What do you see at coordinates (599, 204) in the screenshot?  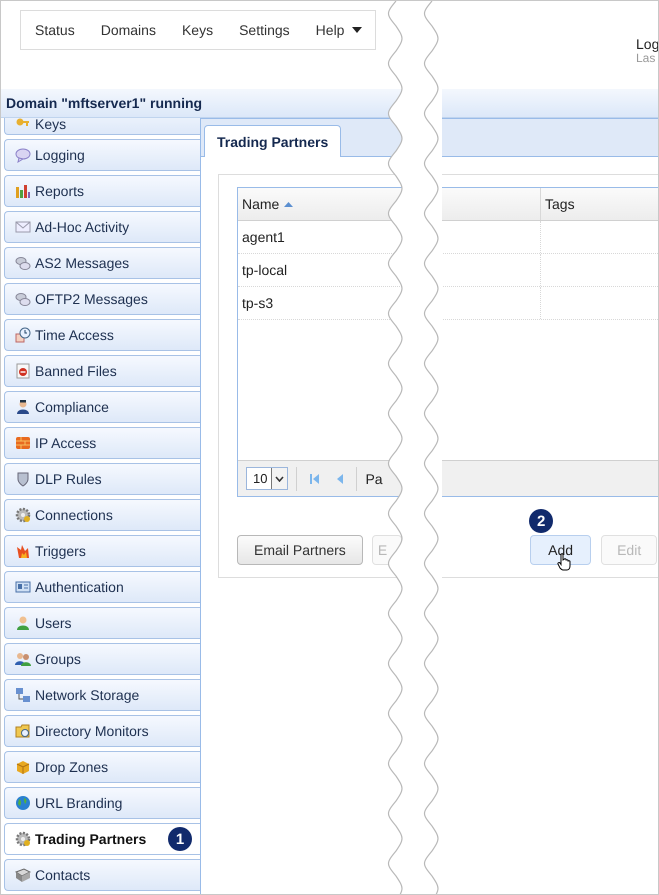 I see `column-header: Tags` at bounding box center [599, 204].